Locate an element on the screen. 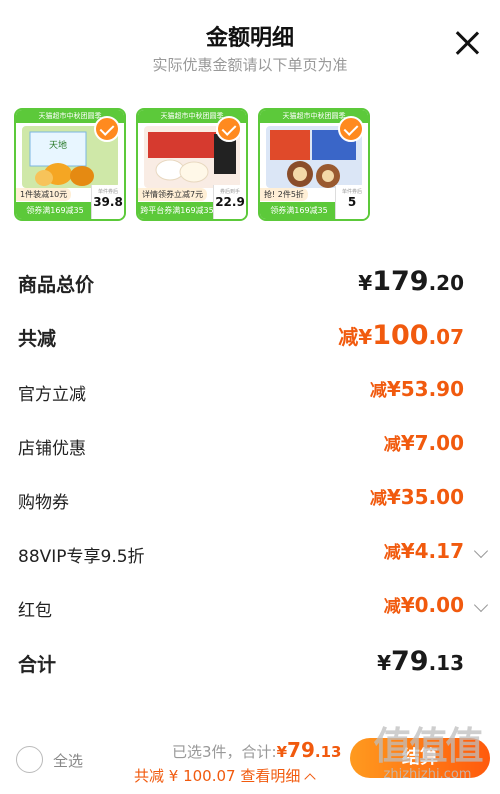 This screenshot has height=794, width=500. row-store-discount: 店铺优惠 减¥7.00 is located at coordinates (250, 447).